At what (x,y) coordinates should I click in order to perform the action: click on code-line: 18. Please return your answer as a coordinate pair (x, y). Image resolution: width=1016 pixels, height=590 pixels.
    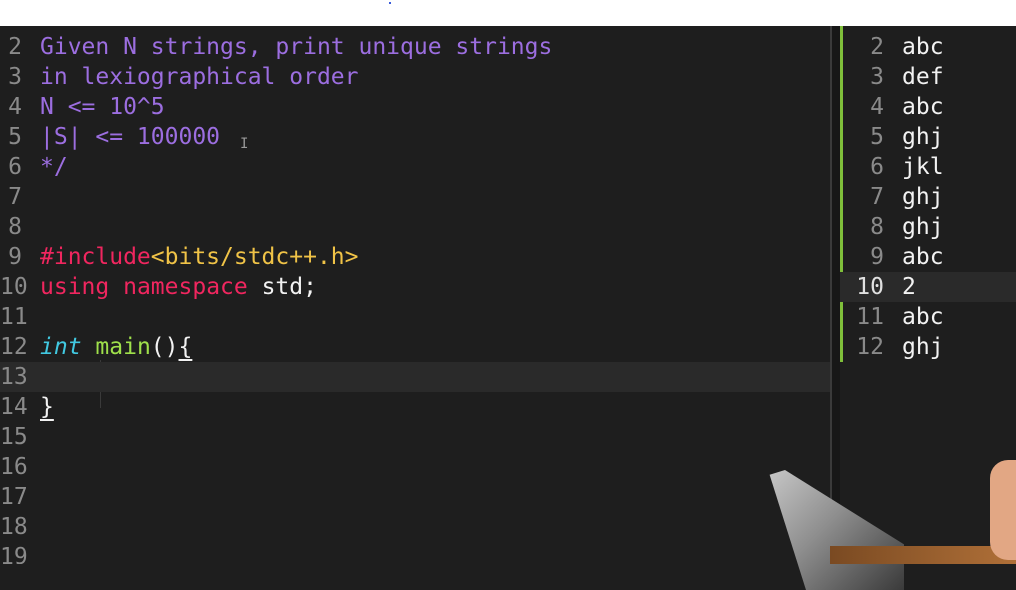
    Looking at the image, I should click on (415, 527).